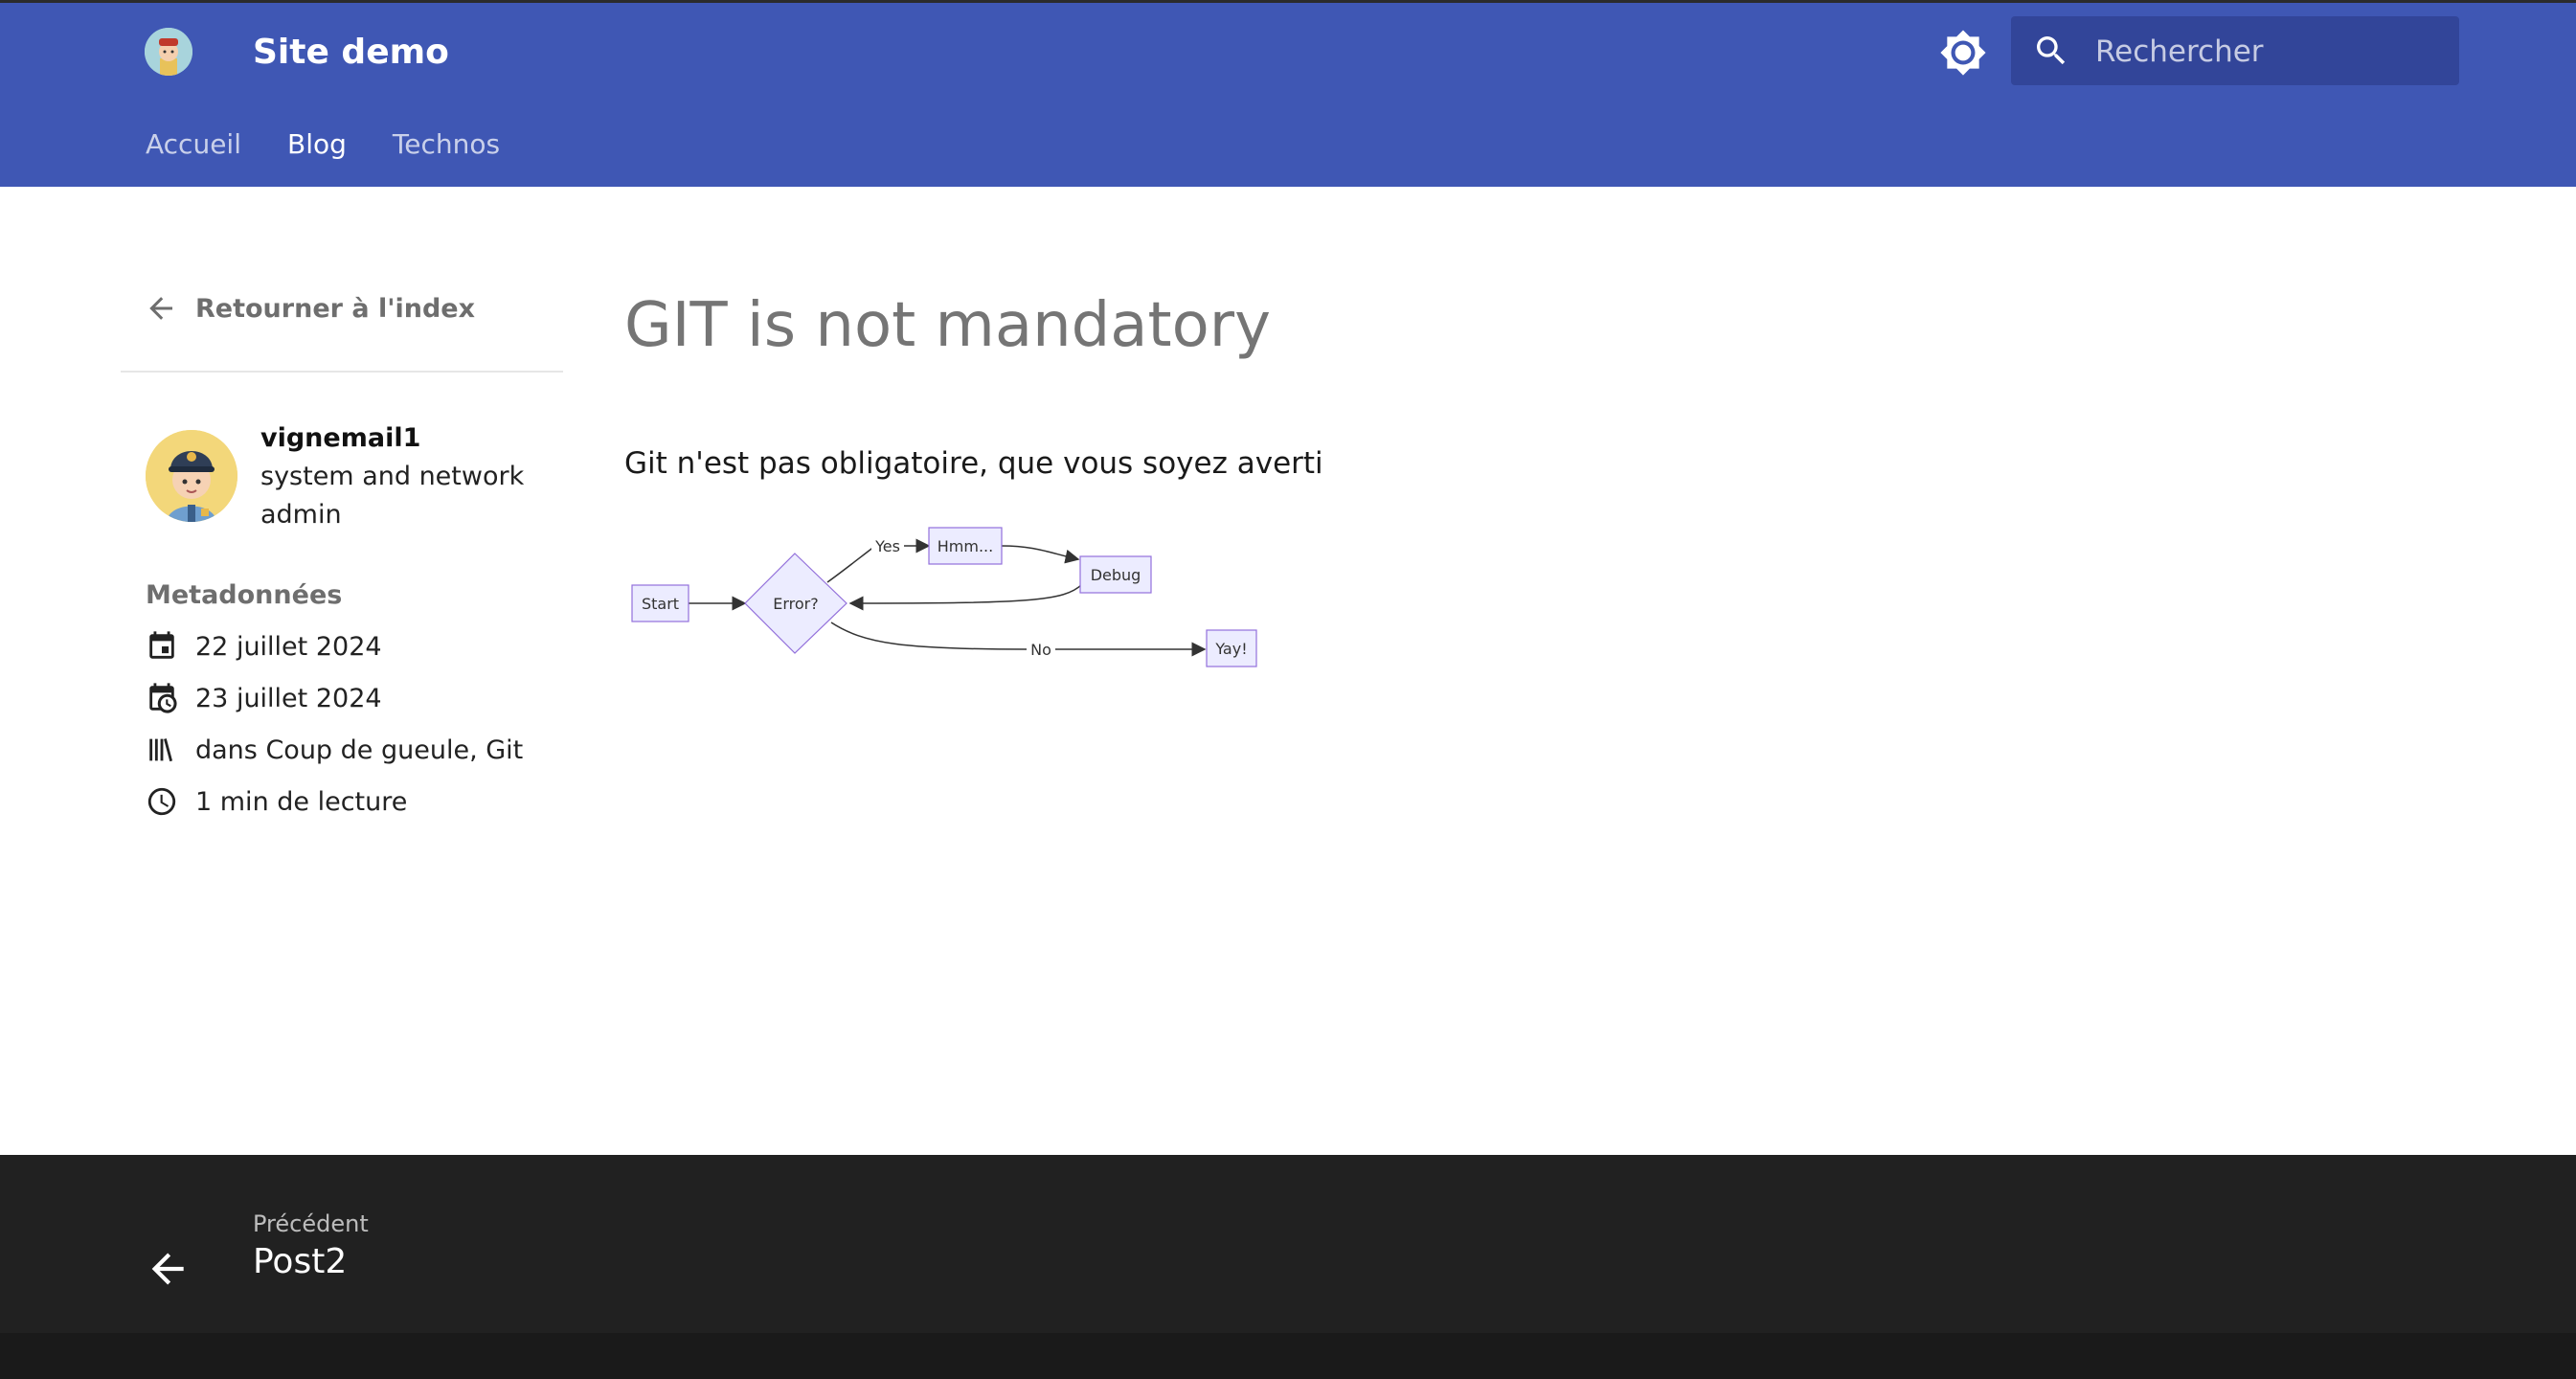 This screenshot has width=2576, height=1379. I want to click on calendar-icon, so click(161, 645).